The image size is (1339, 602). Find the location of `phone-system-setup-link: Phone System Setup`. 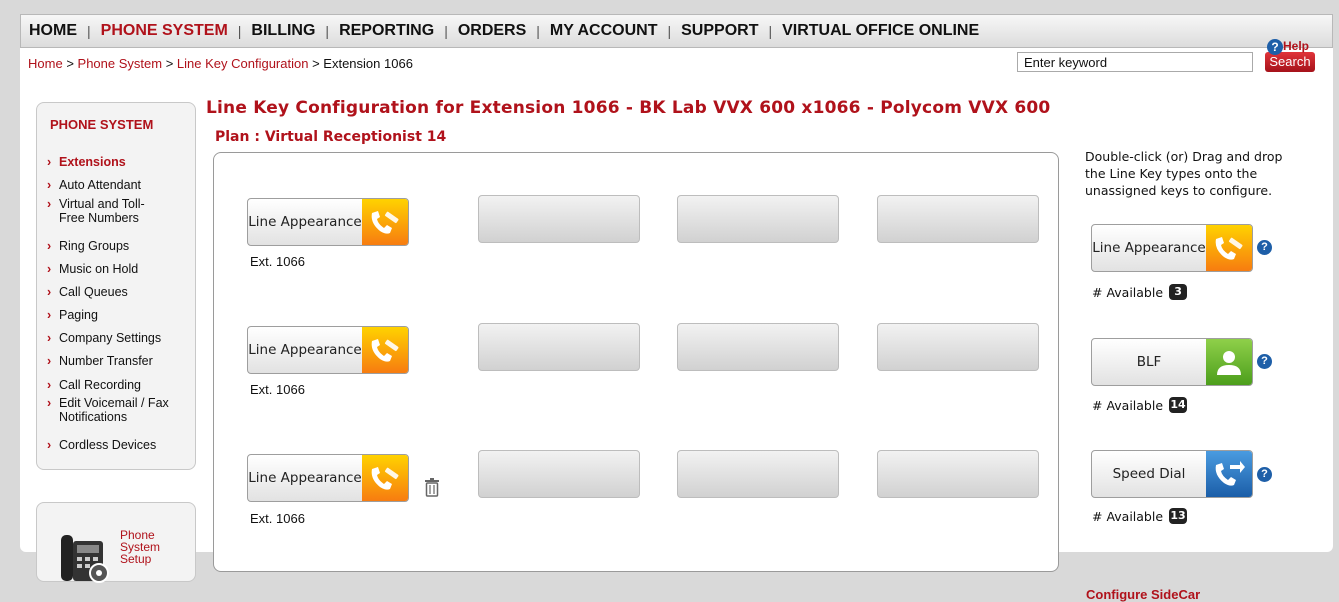

phone-system-setup-link: Phone System Setup is located at coordinates (150, 547).